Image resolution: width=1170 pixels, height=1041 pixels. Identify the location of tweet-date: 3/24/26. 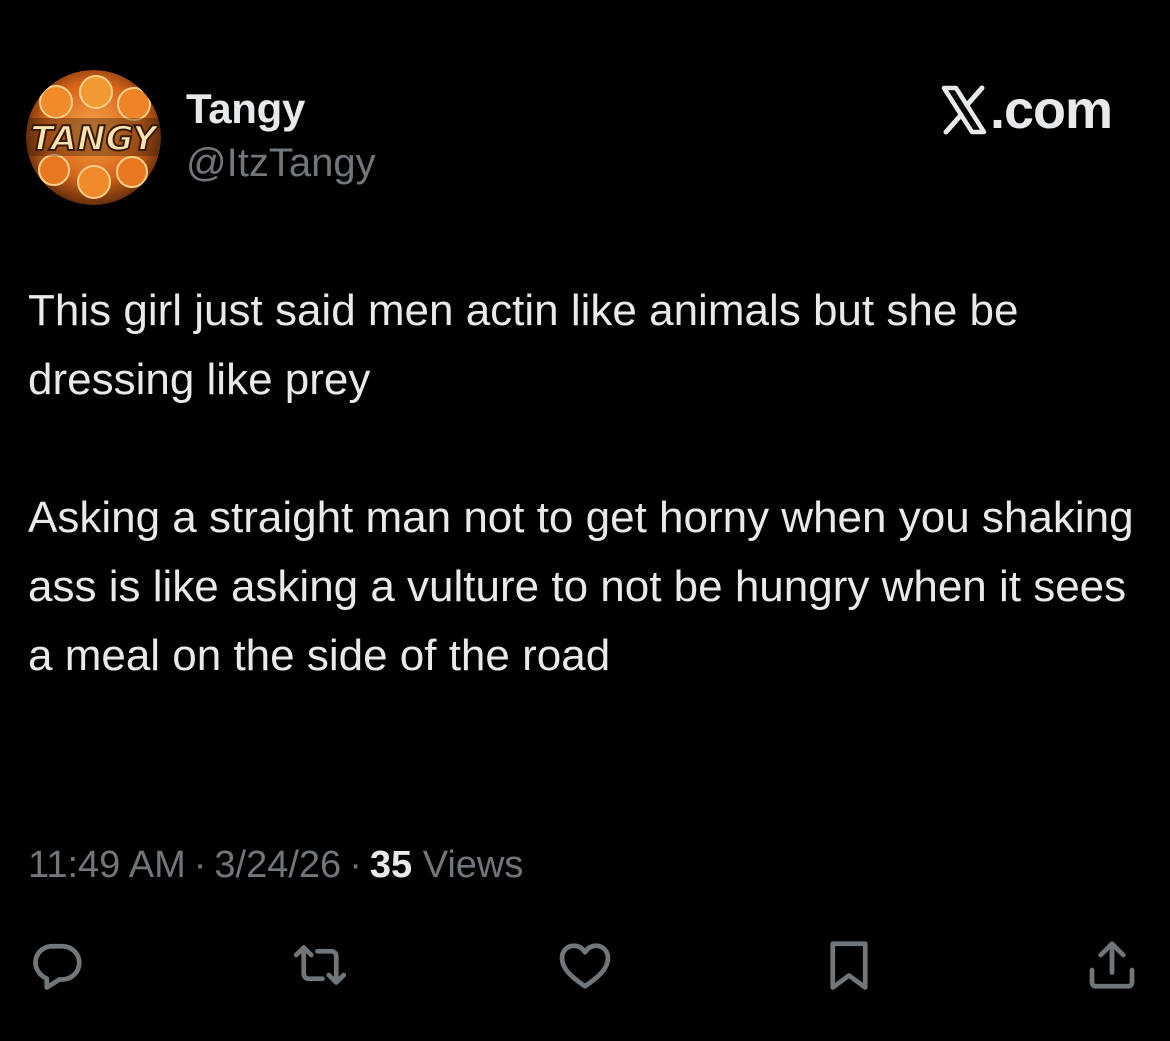
(277, 865).